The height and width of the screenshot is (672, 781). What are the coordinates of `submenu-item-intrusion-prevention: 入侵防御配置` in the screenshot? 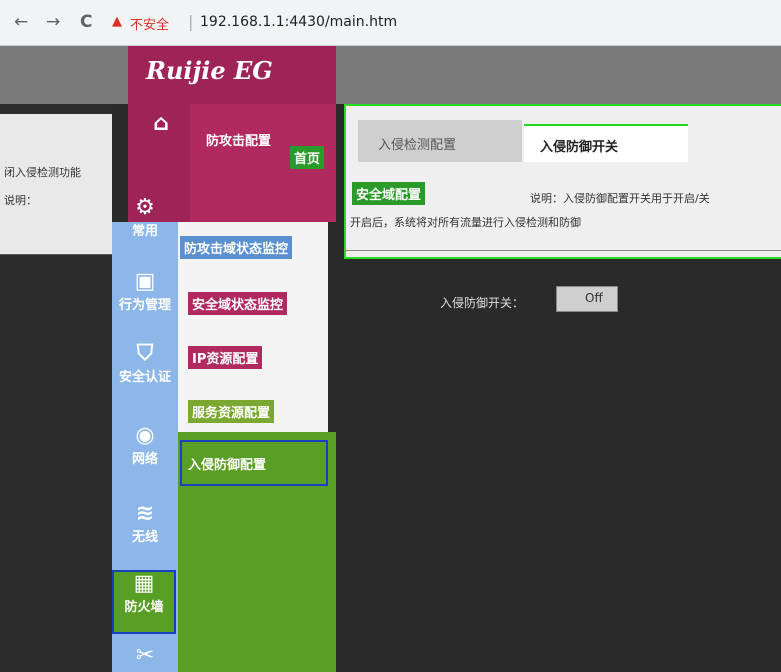 It's located at (254, 463).